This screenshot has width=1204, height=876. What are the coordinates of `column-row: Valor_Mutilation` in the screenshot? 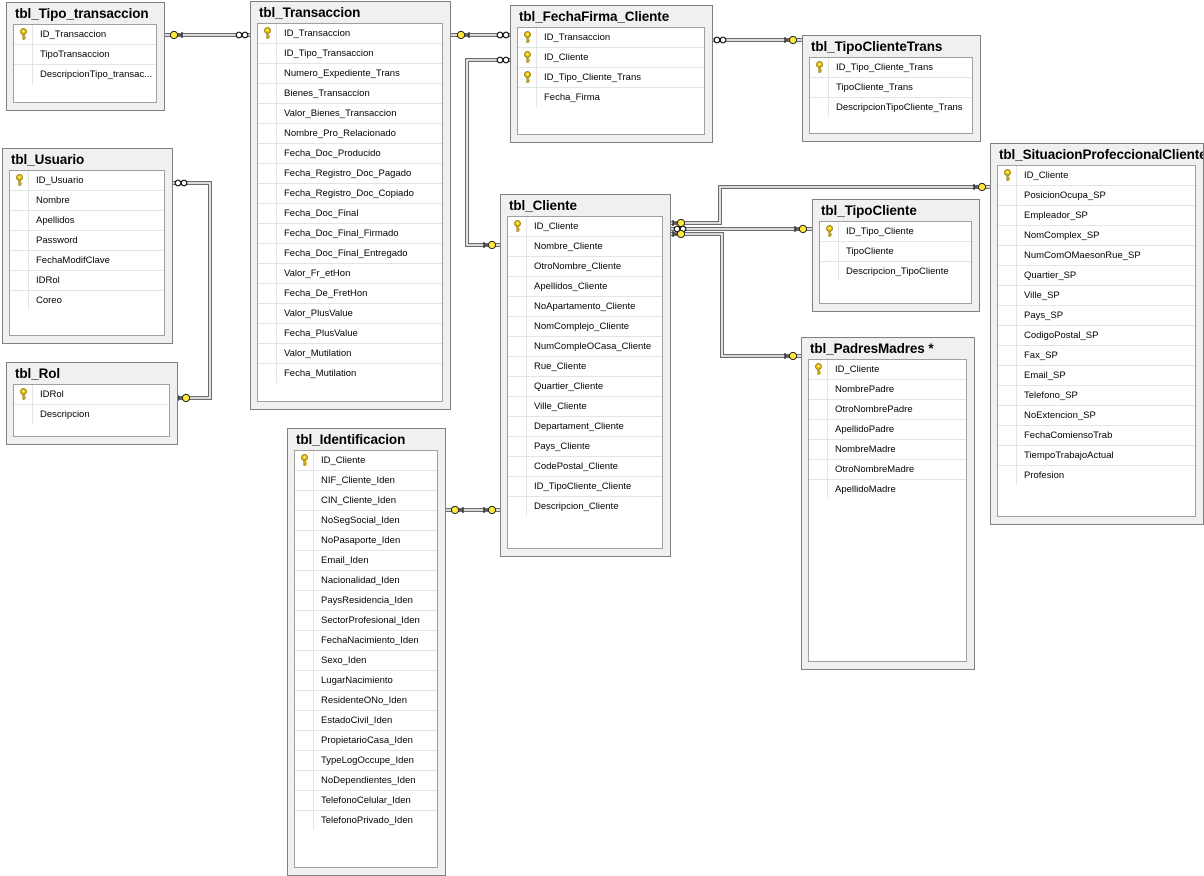 It's located at (350, 354).